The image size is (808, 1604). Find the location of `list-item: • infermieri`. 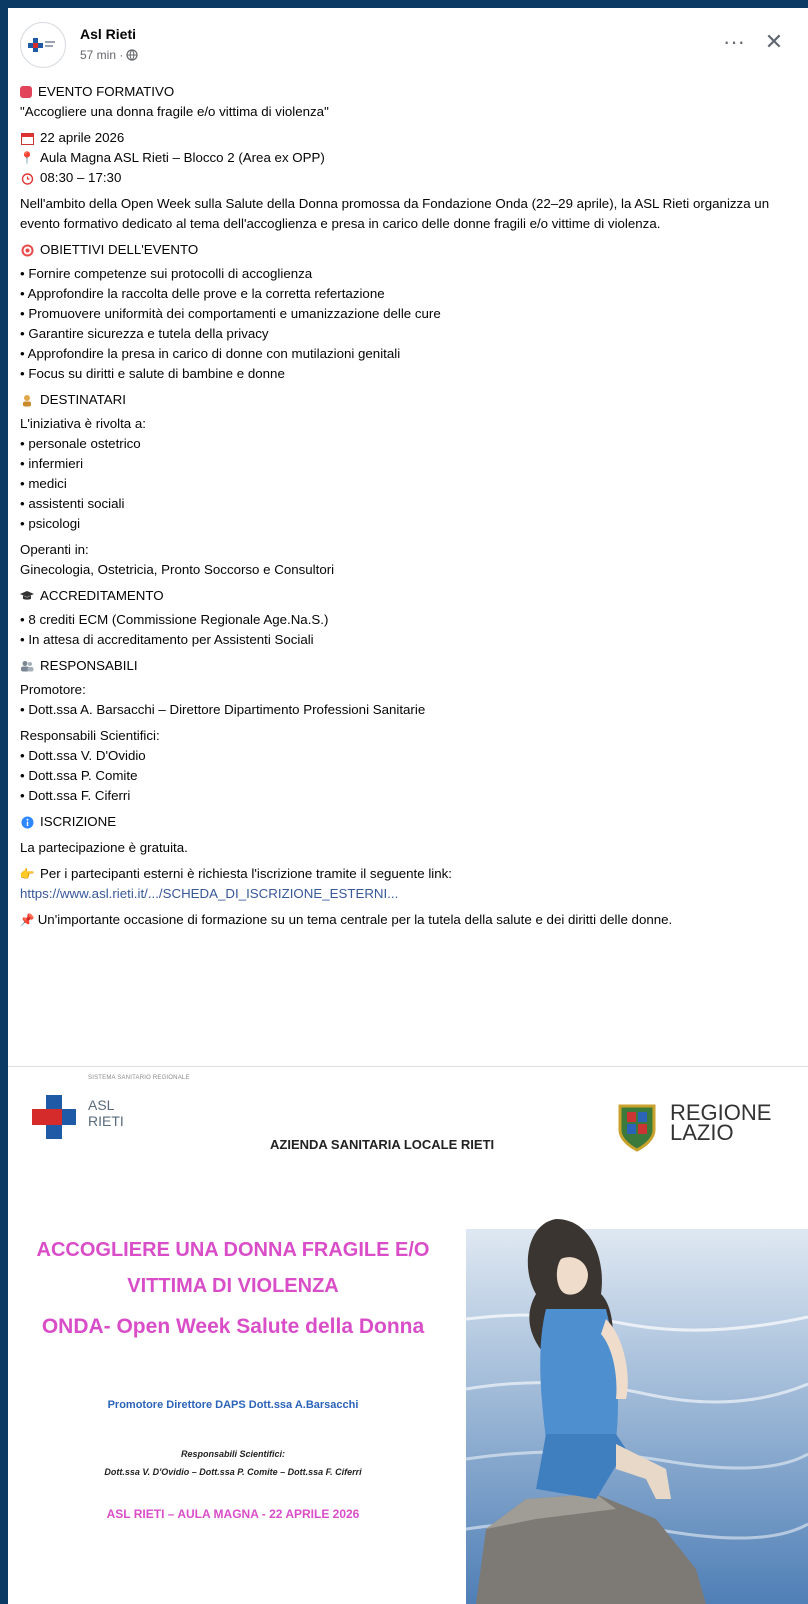

list-item: • infermieri is located at coordinates (52, 463).